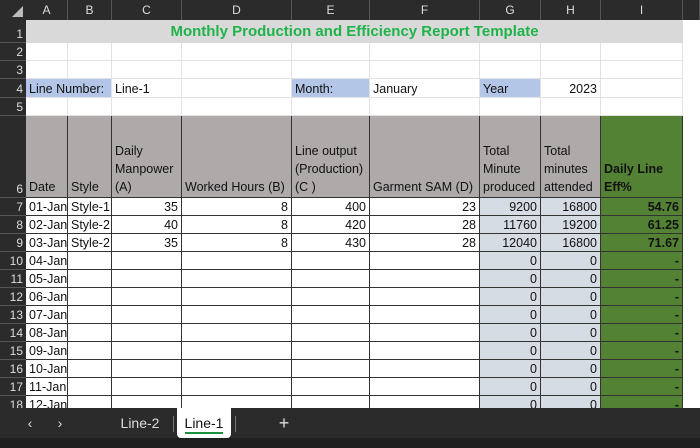 This screenshot has width=700, height=448. Describe the element at coordinates (13, 279) in the screenshot. I see `row-header-11: 11` at that location.